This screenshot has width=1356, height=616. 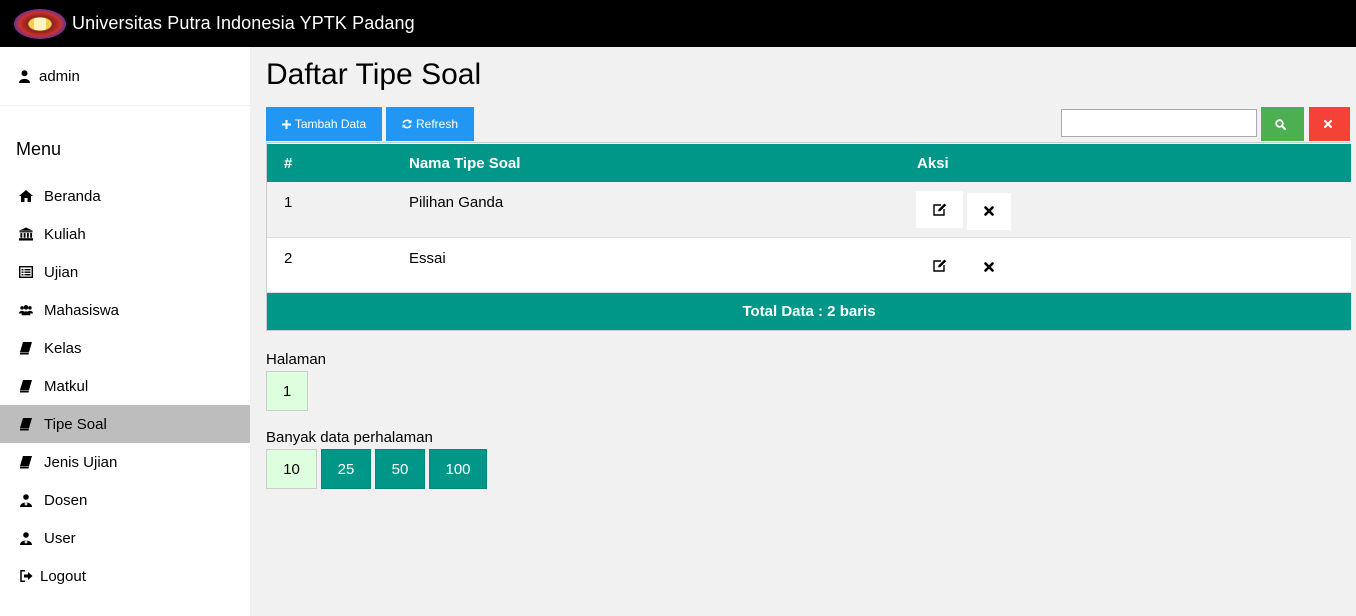 What do you see at coordinates (26, 310) in the screenshot?
I see `users-icon` at bounding box center [26, 310].